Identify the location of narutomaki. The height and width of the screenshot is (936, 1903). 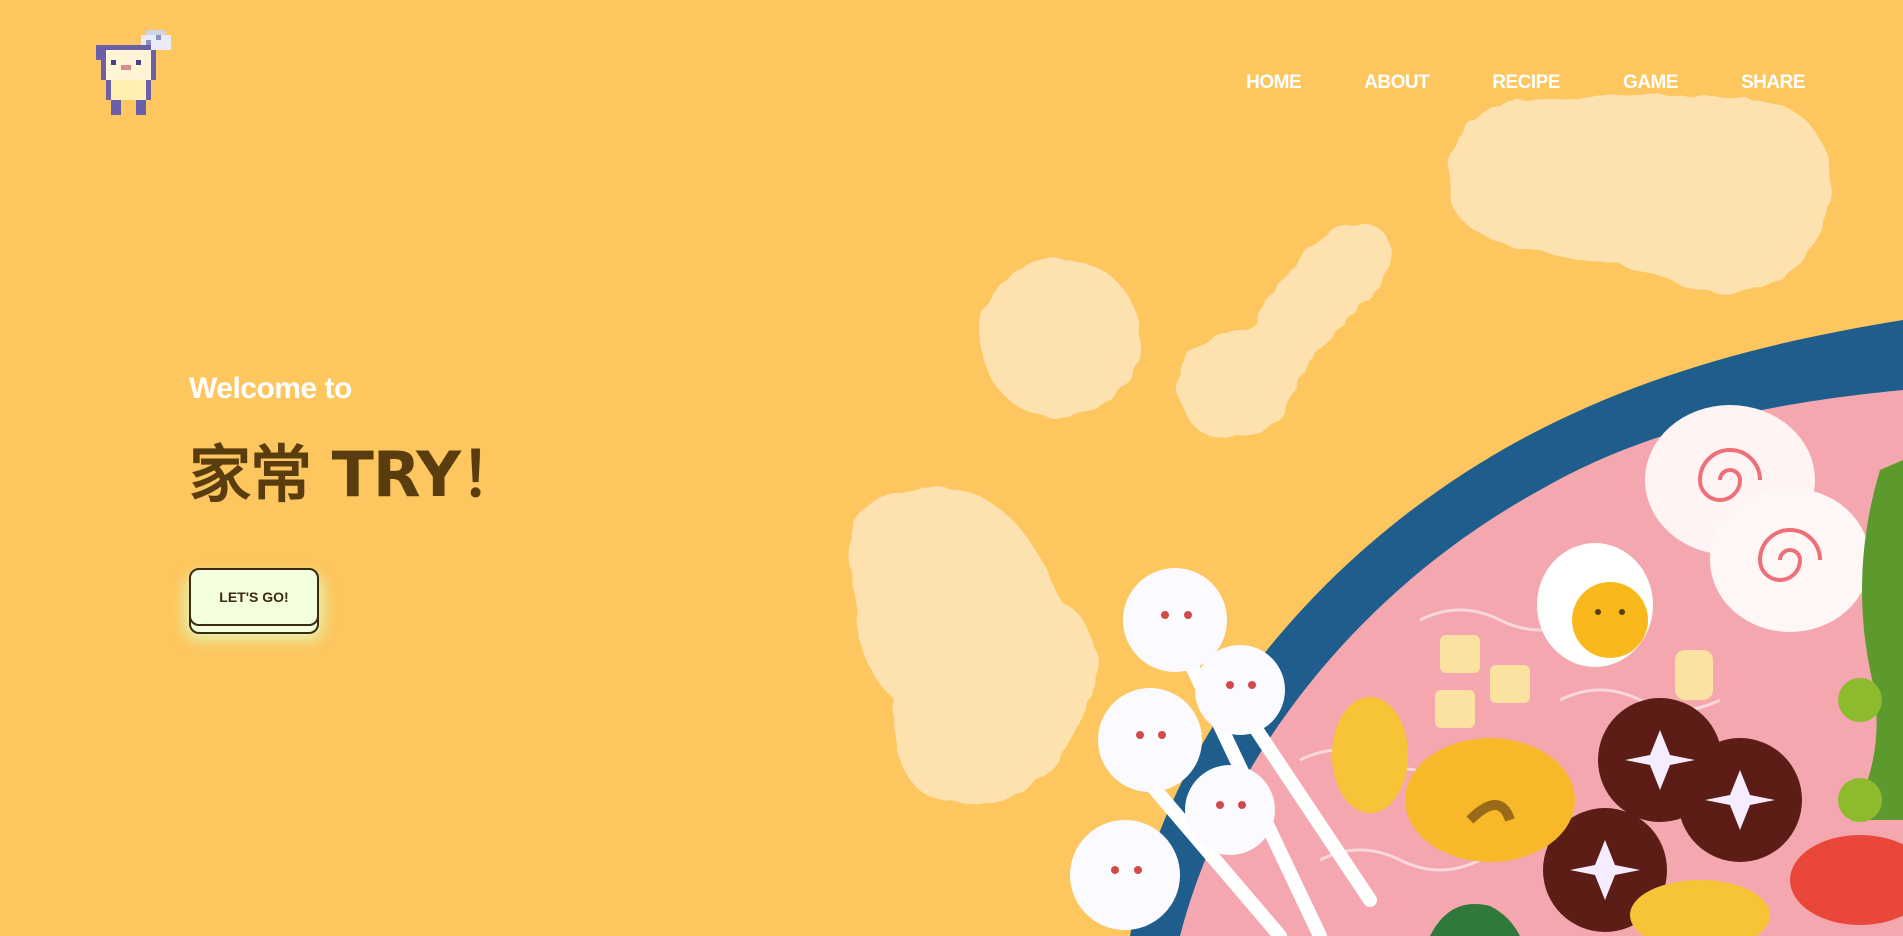
(1757, 518).